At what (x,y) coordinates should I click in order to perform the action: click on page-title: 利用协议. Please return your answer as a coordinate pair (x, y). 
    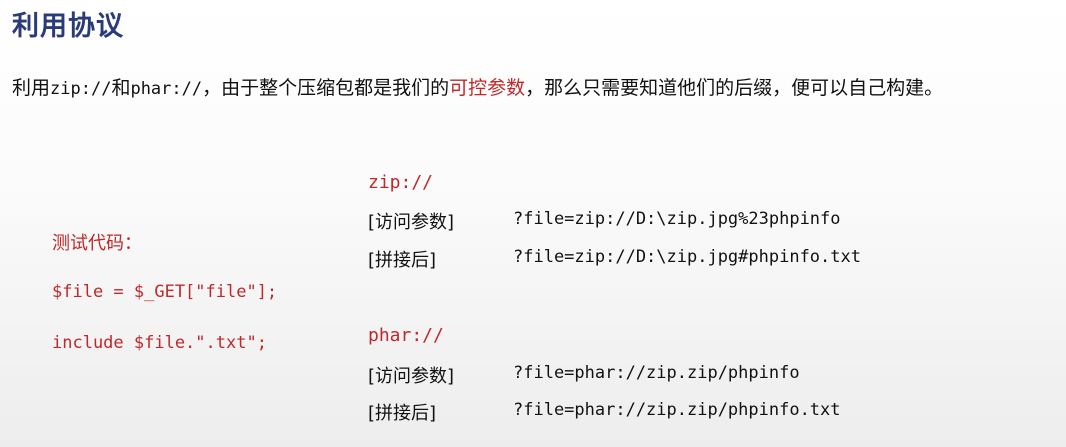
    Looking at the image, I should click on (68, 26).